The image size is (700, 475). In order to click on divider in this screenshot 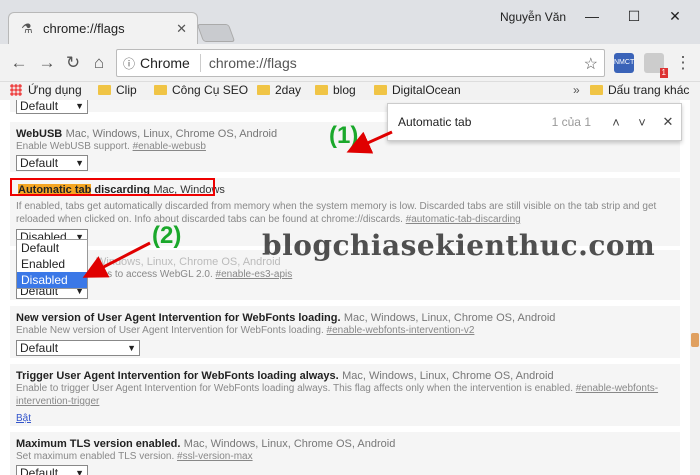, I will do `click(200, 63)`.